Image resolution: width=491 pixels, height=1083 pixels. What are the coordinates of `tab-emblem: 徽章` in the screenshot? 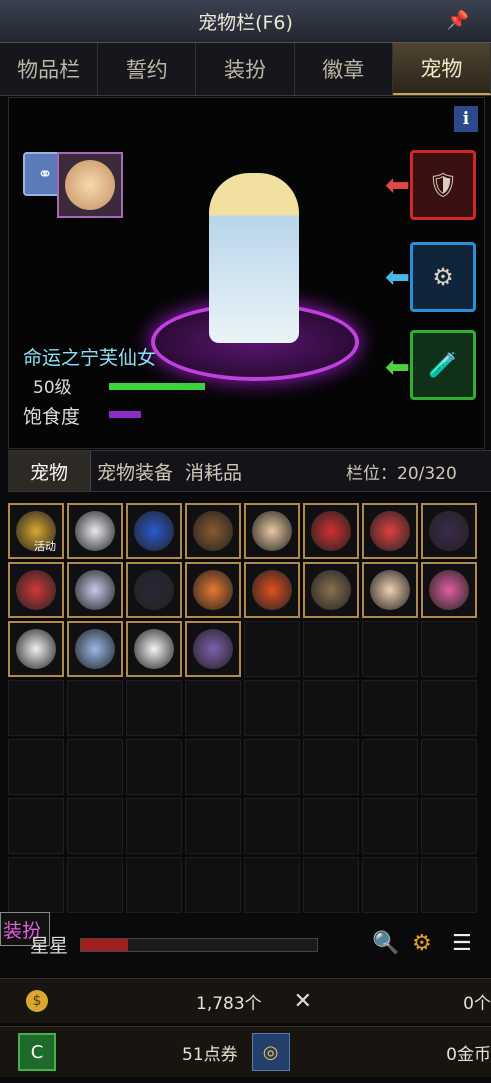 It's located at (344, 69).